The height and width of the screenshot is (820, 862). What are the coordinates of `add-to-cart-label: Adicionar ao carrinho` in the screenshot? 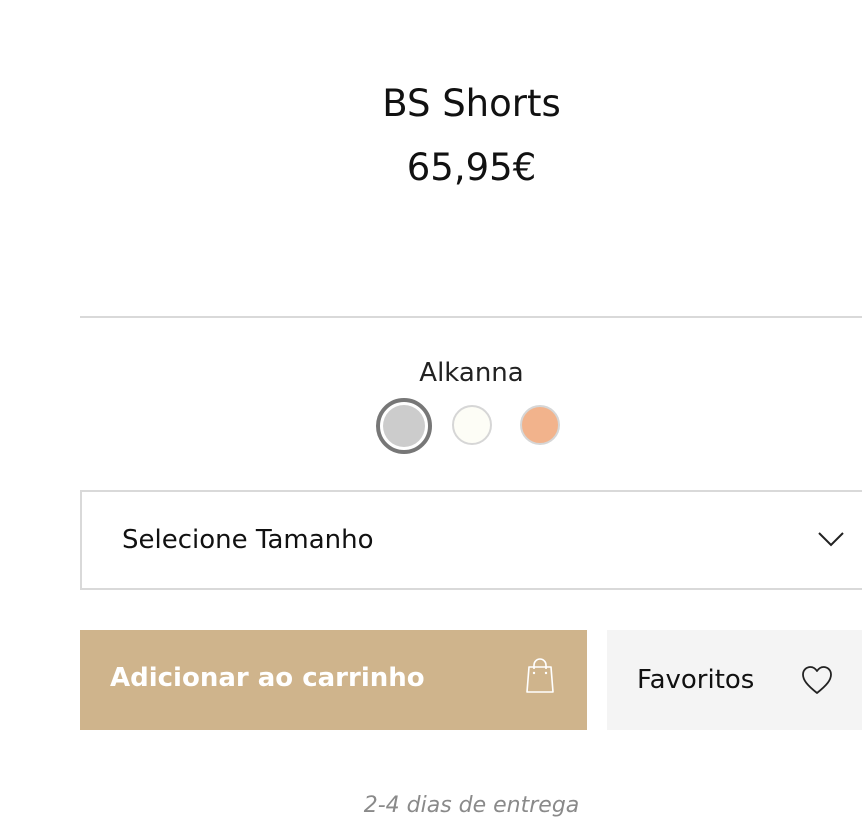 It's located at (267, 678).